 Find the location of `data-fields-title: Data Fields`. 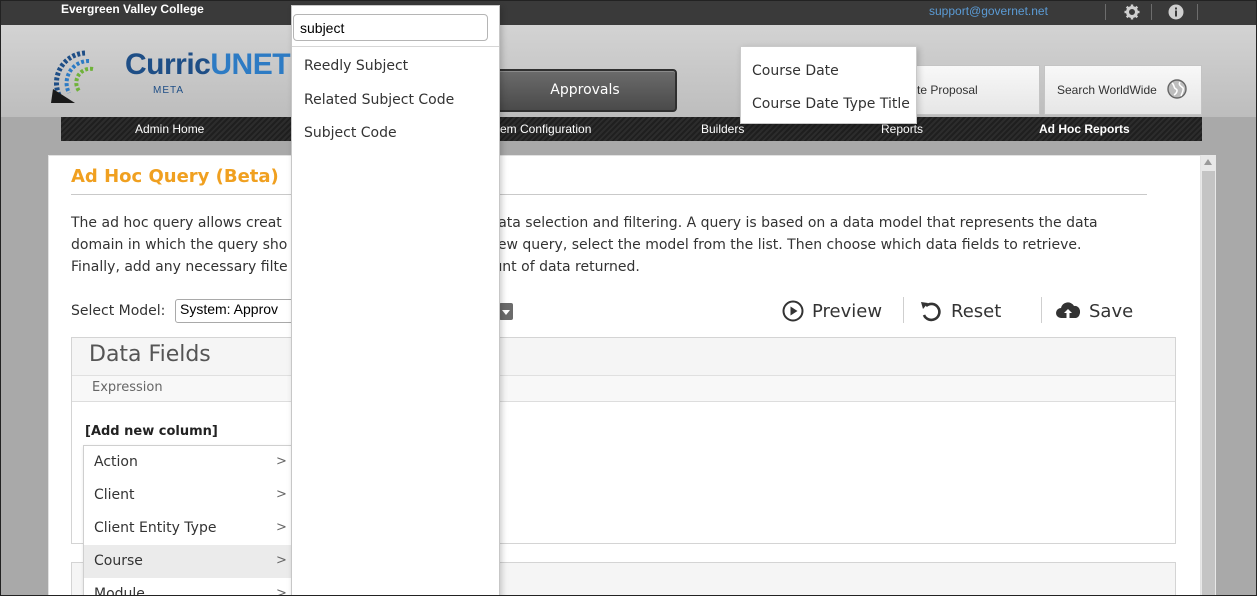

data-fields-title: Data Fields is located at coordinates (150, 354).